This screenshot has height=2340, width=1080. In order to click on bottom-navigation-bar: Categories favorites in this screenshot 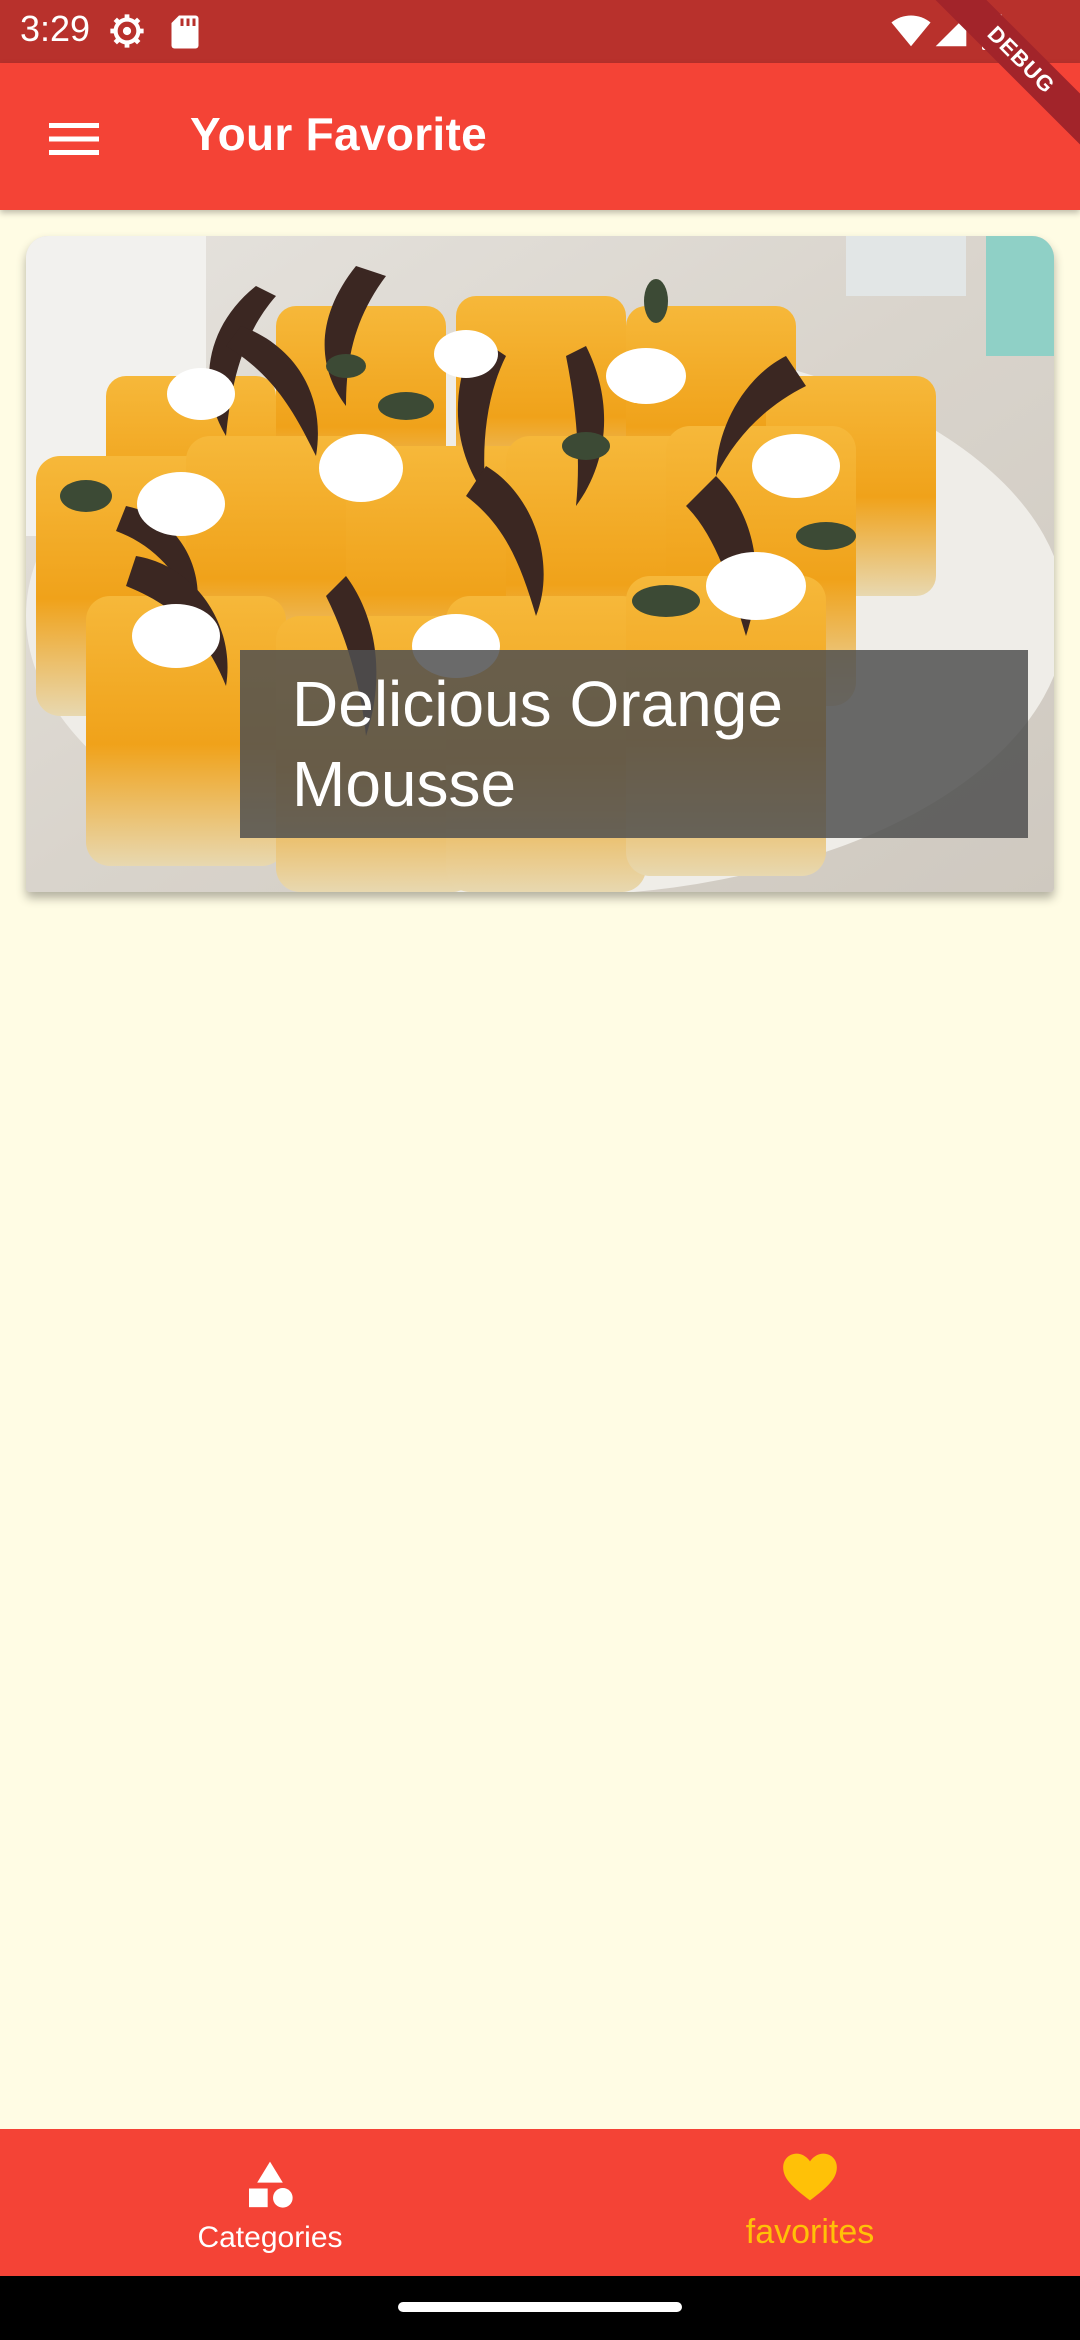, I will do `click(540, 2202)`.